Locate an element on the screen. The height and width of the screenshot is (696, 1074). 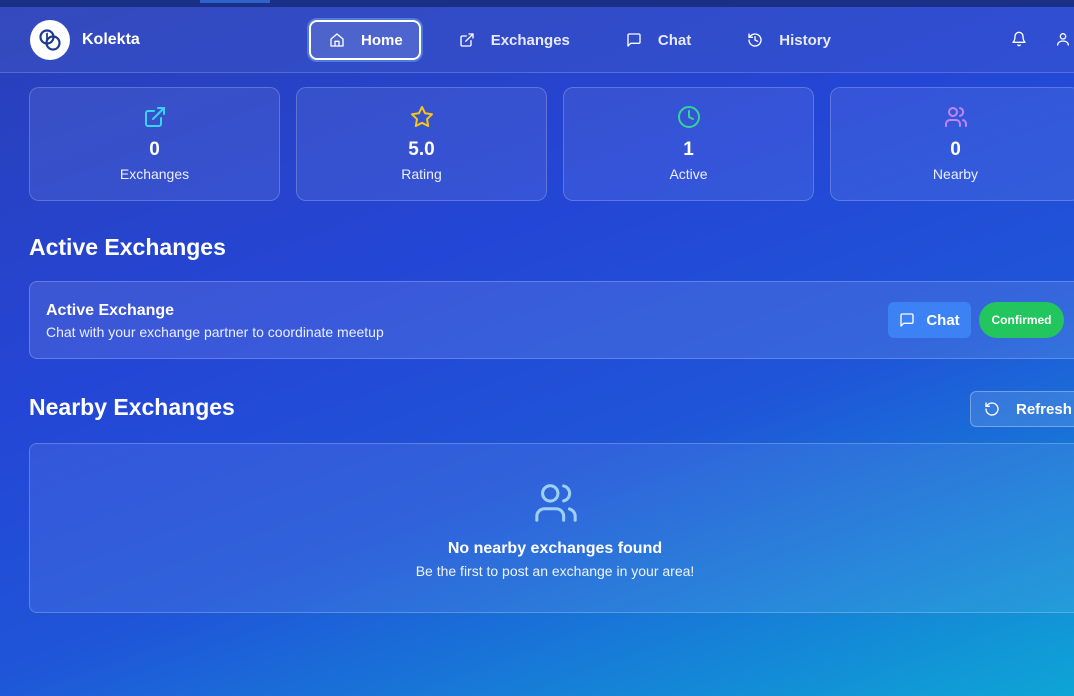
stat-card-nearby: 0 Nearby is located at coordinates (952, 144).